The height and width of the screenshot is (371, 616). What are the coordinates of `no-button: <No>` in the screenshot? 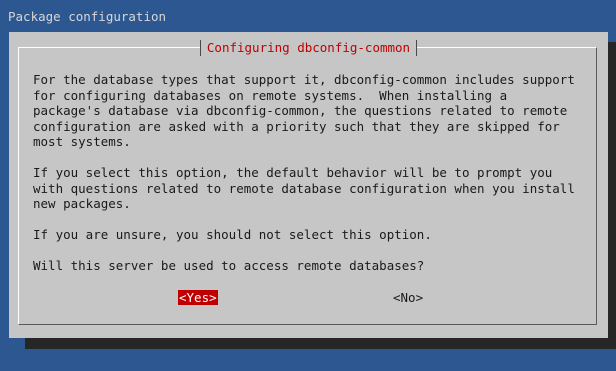 It's located at (408, 297).